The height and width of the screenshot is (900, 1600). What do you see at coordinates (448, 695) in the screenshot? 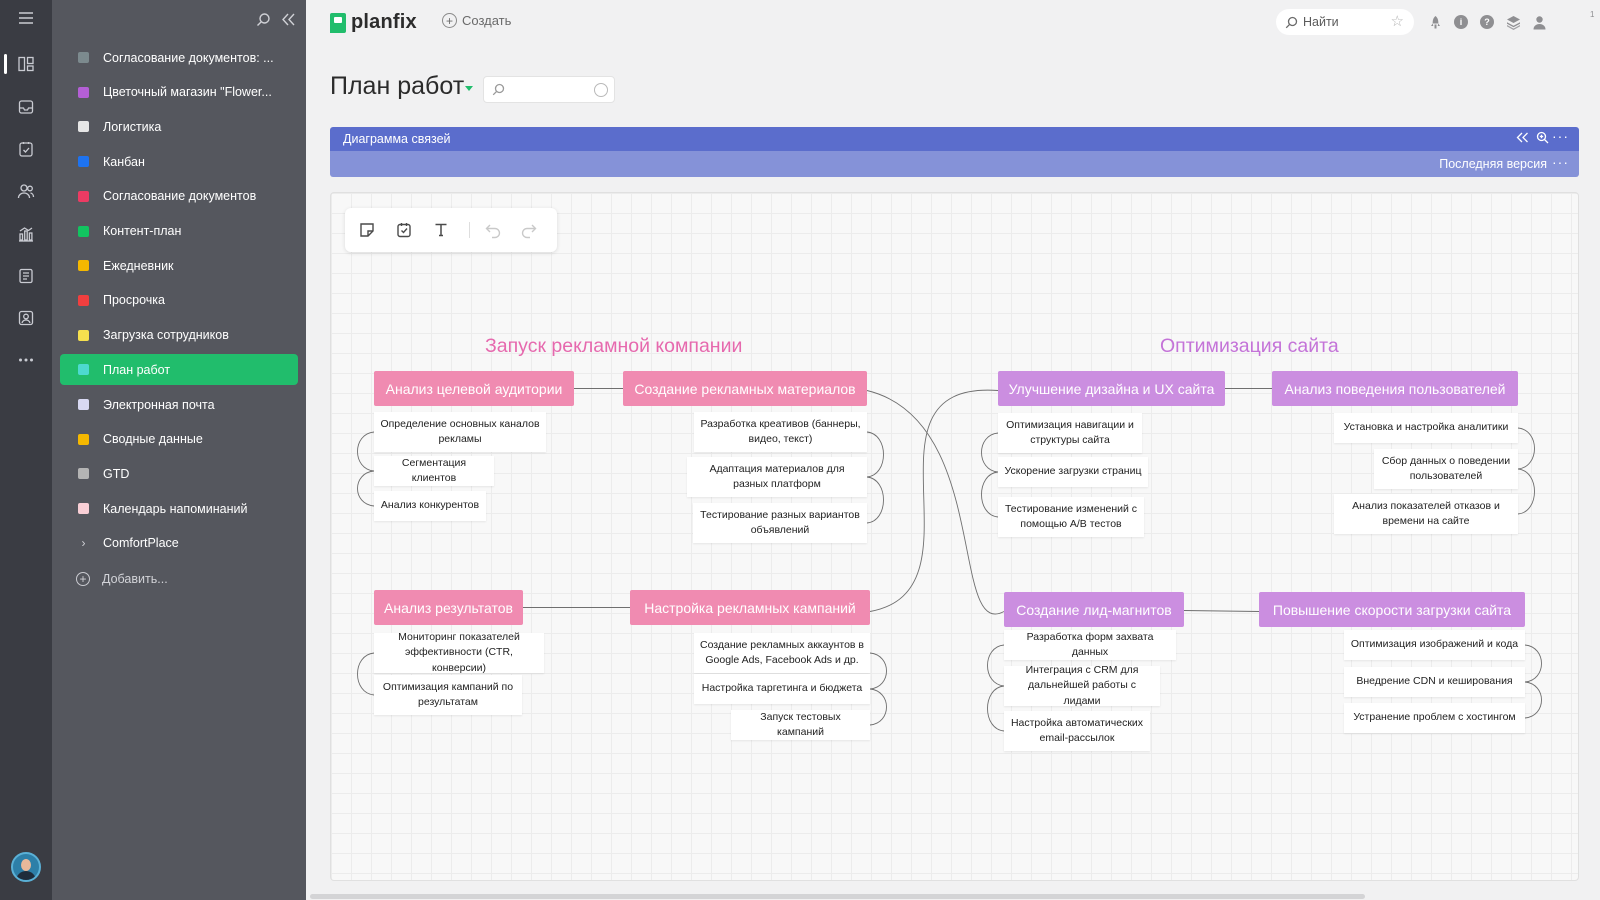
I see `mindmap-subnode: Оптимизация кампаний по результатам` at bounding box center [448, 695].